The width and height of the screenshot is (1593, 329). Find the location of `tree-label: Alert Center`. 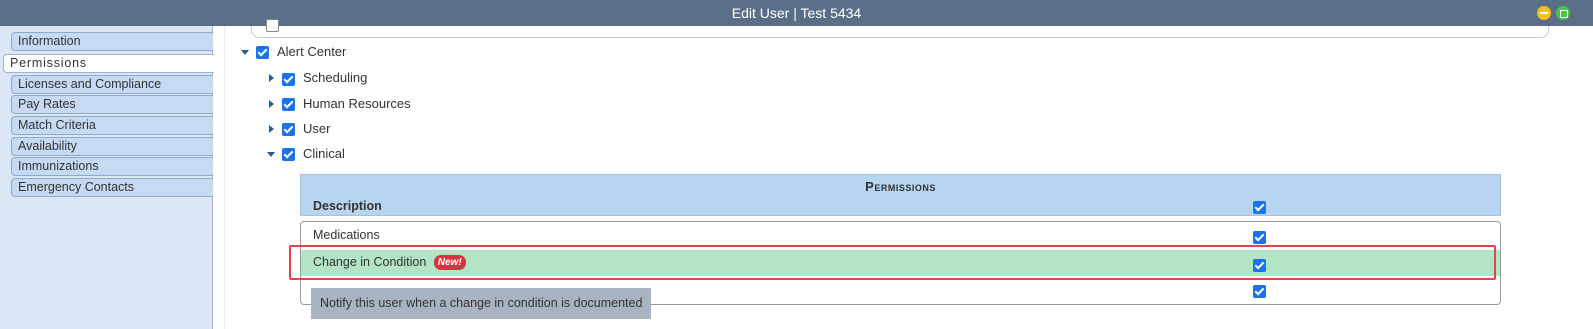

tree-label: Alert Center is located at coordinates (312, 51).